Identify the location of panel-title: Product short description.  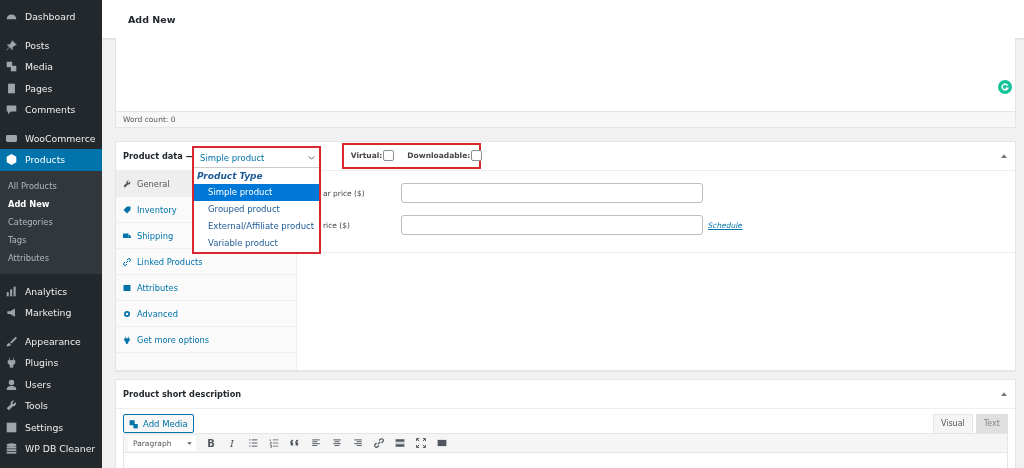
(182, 394).